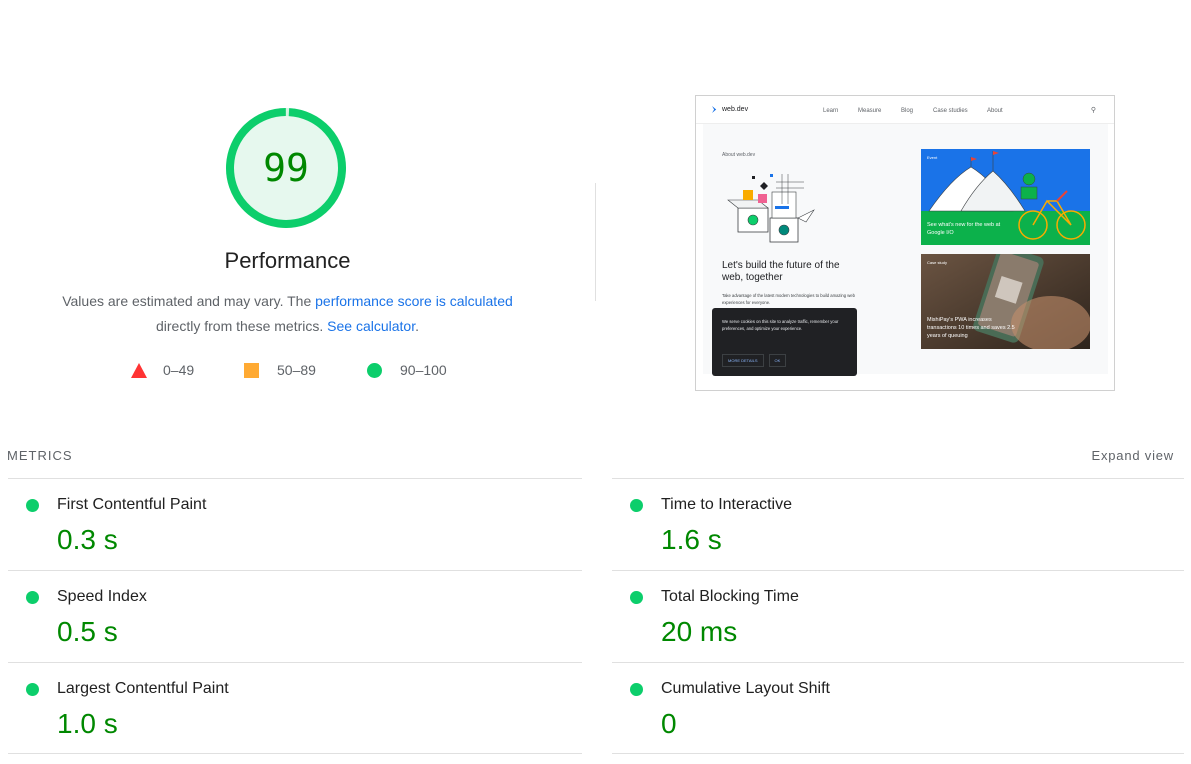  Describe the element at coordinates (423, 370) in the screenshot. I see `legend-pass-label: 90–100` at that location.